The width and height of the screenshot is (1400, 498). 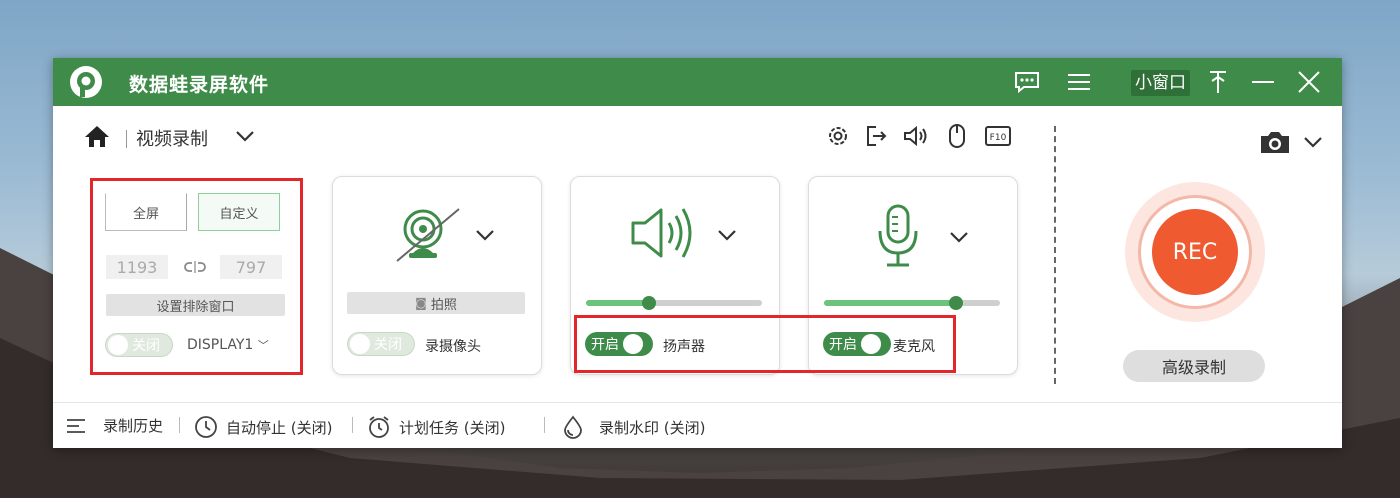 I want to click on speaker-icon, so click(x=661, y=233).